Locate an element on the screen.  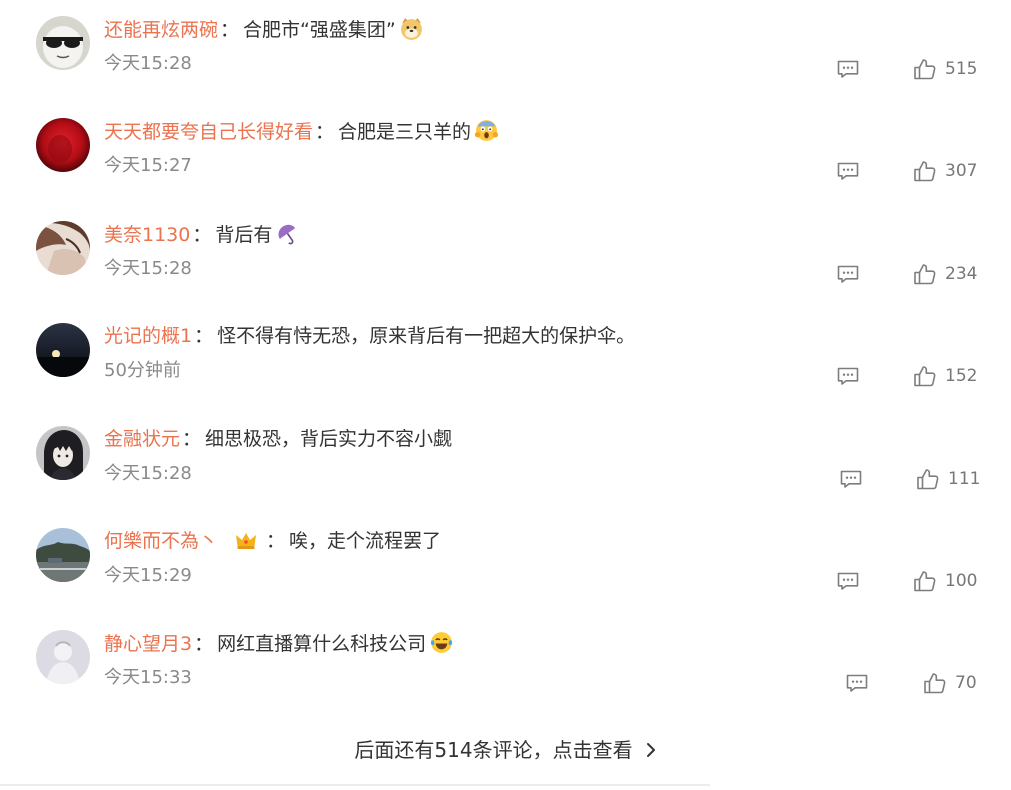
comment-time: 50分钟前 is located at coordinates (142, 370).